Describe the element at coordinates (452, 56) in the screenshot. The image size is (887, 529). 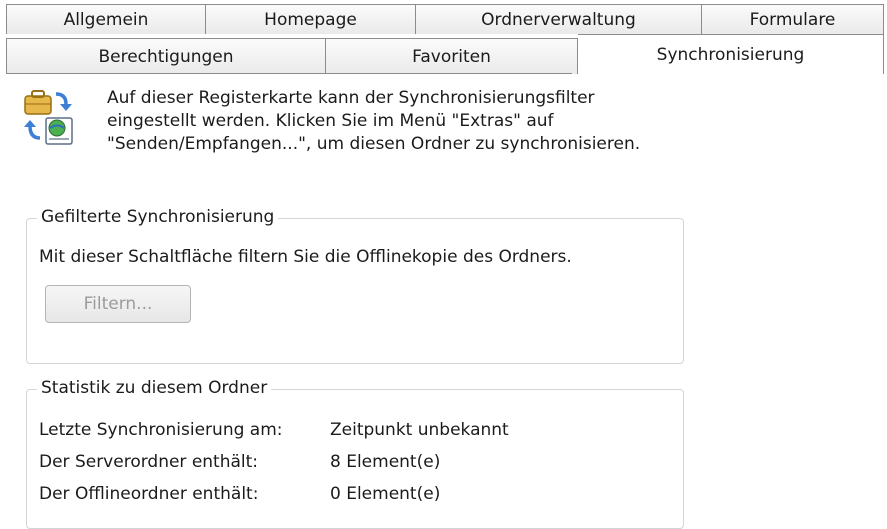
I see `tab-favoriten: Favoriten` at that location.